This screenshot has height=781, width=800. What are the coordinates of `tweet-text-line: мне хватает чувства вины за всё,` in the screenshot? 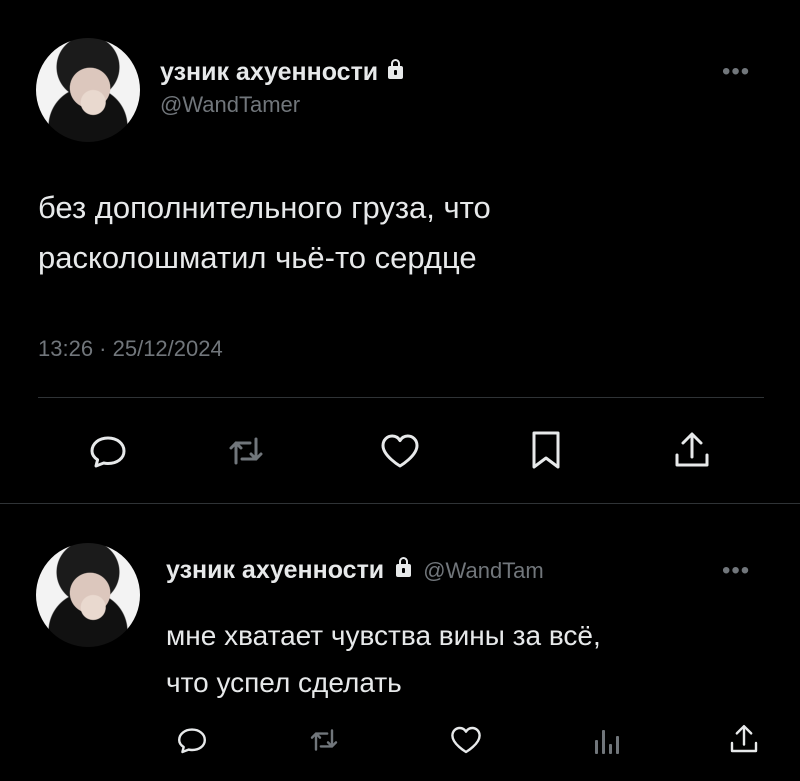 It's located at (383, 635).